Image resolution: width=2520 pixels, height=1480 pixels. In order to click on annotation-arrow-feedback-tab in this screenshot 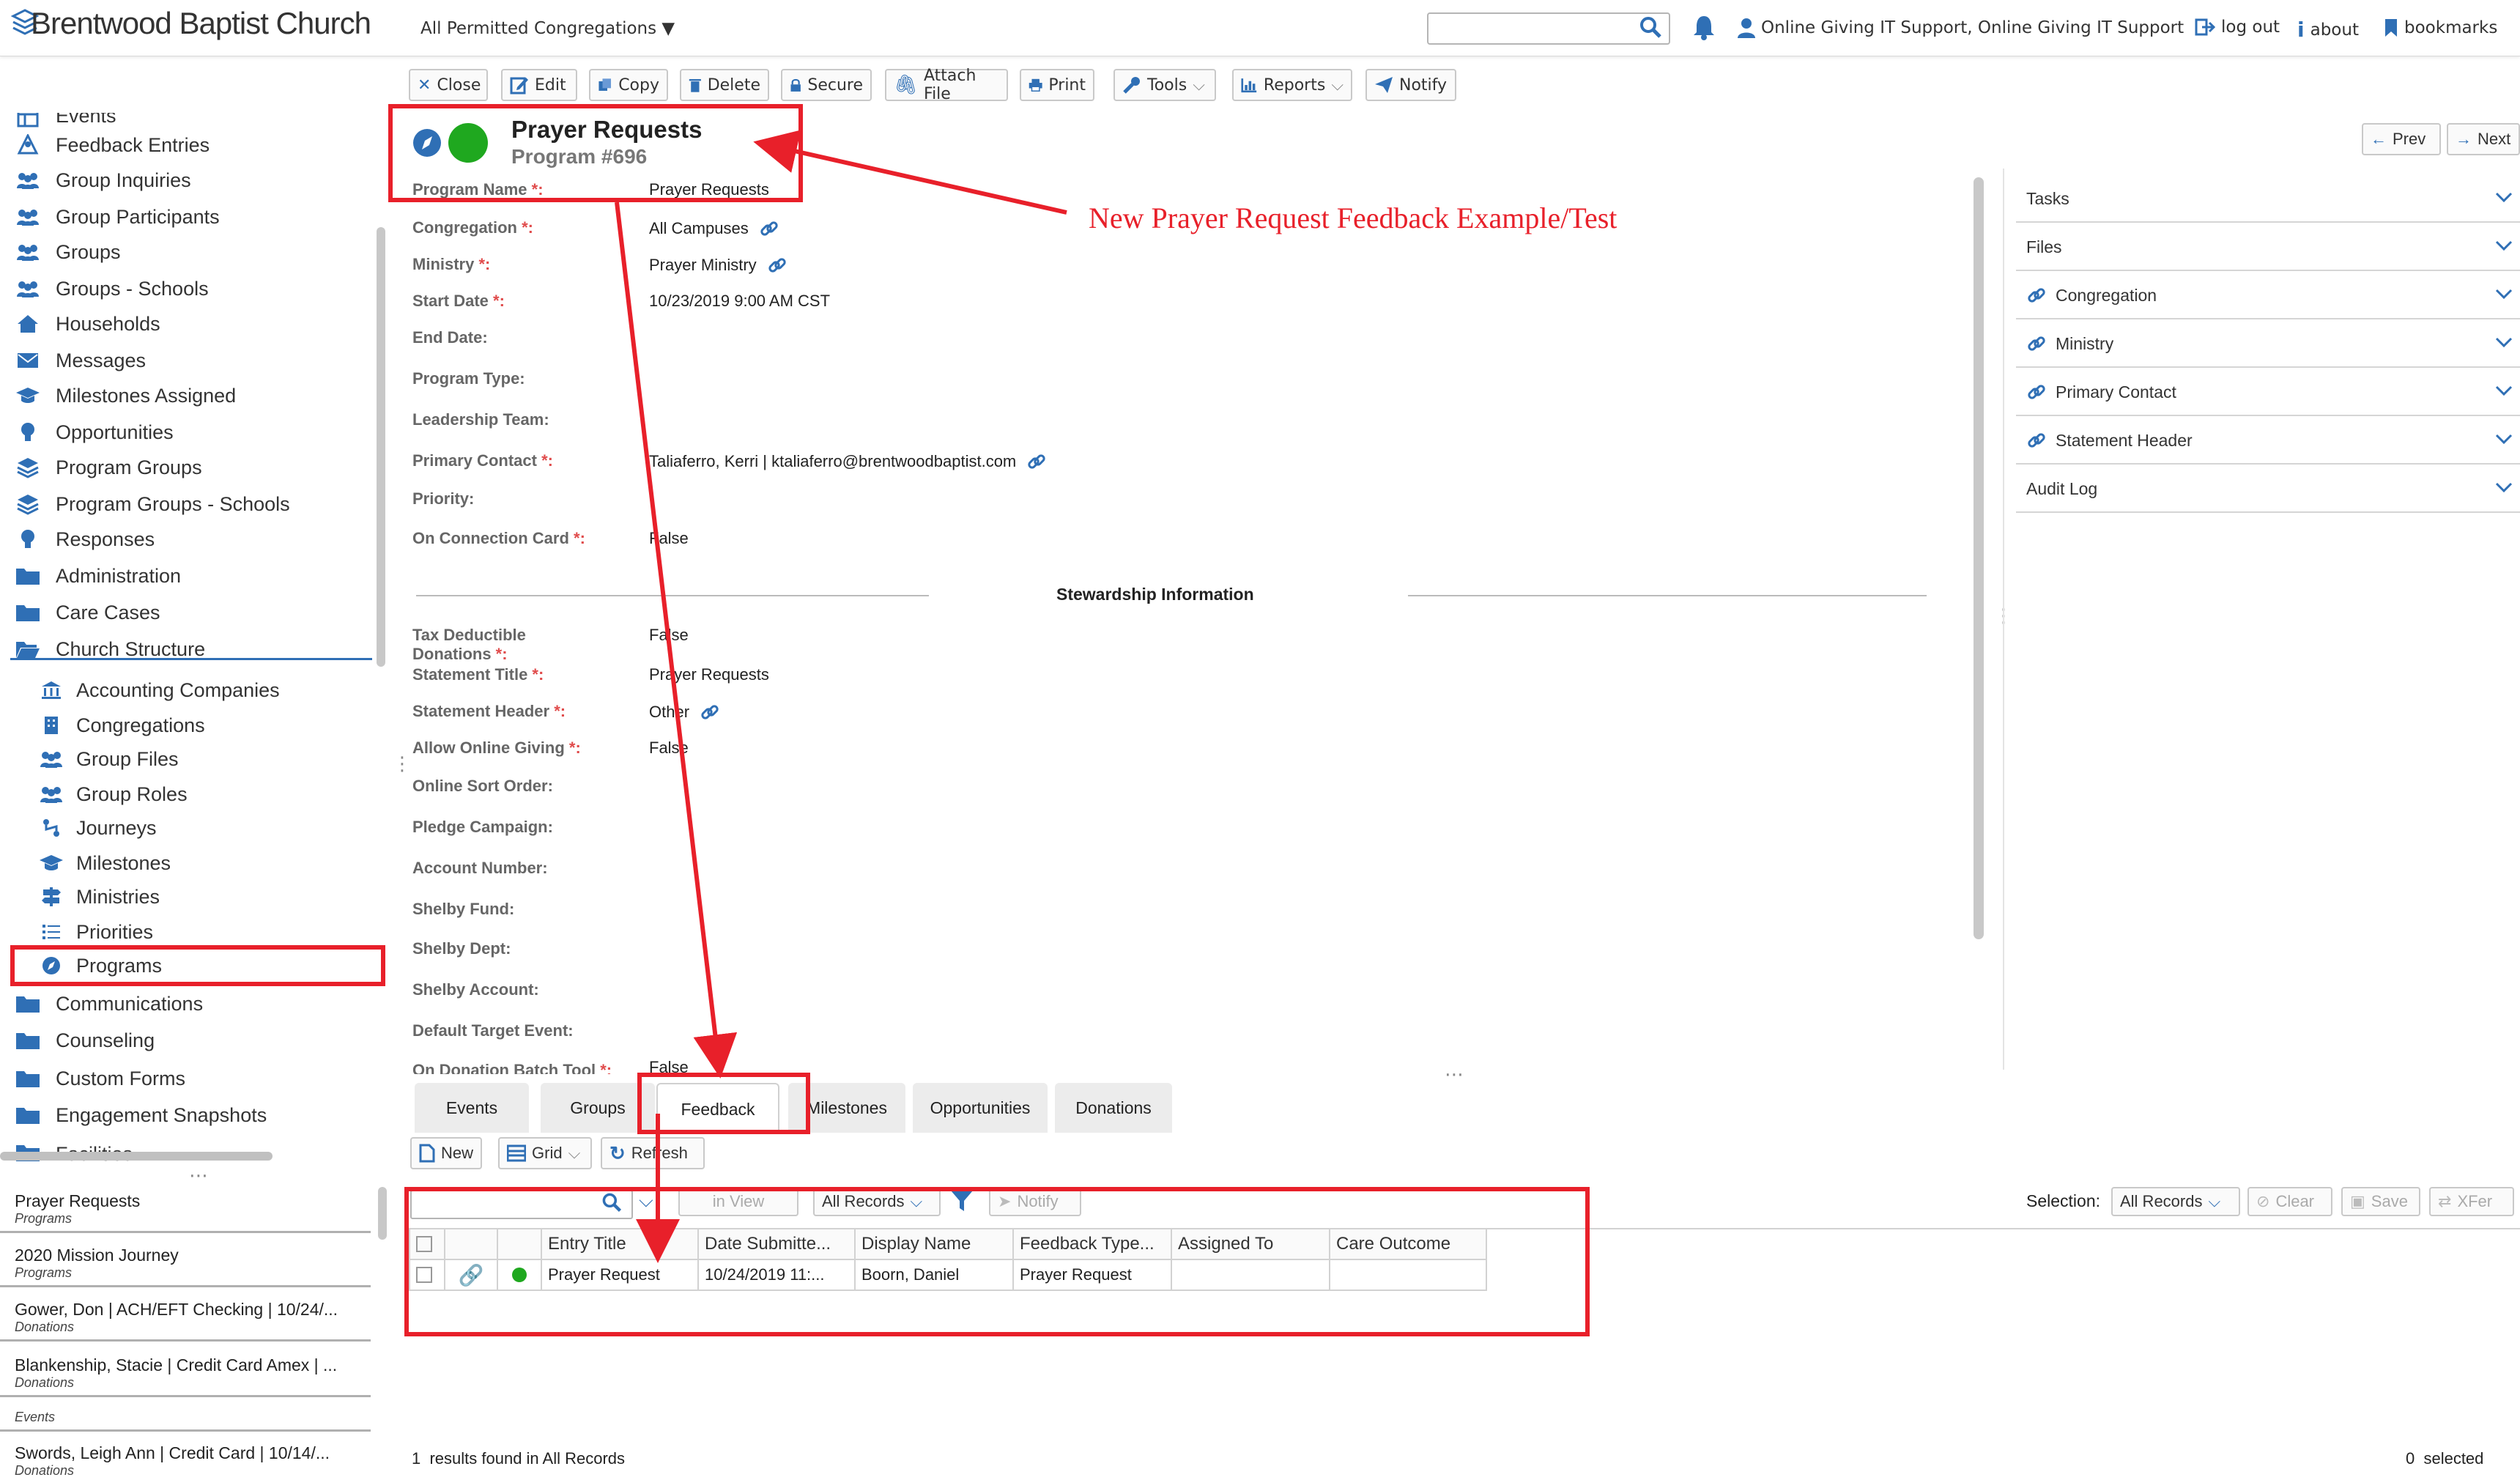, I will do `click(676, 639)`.